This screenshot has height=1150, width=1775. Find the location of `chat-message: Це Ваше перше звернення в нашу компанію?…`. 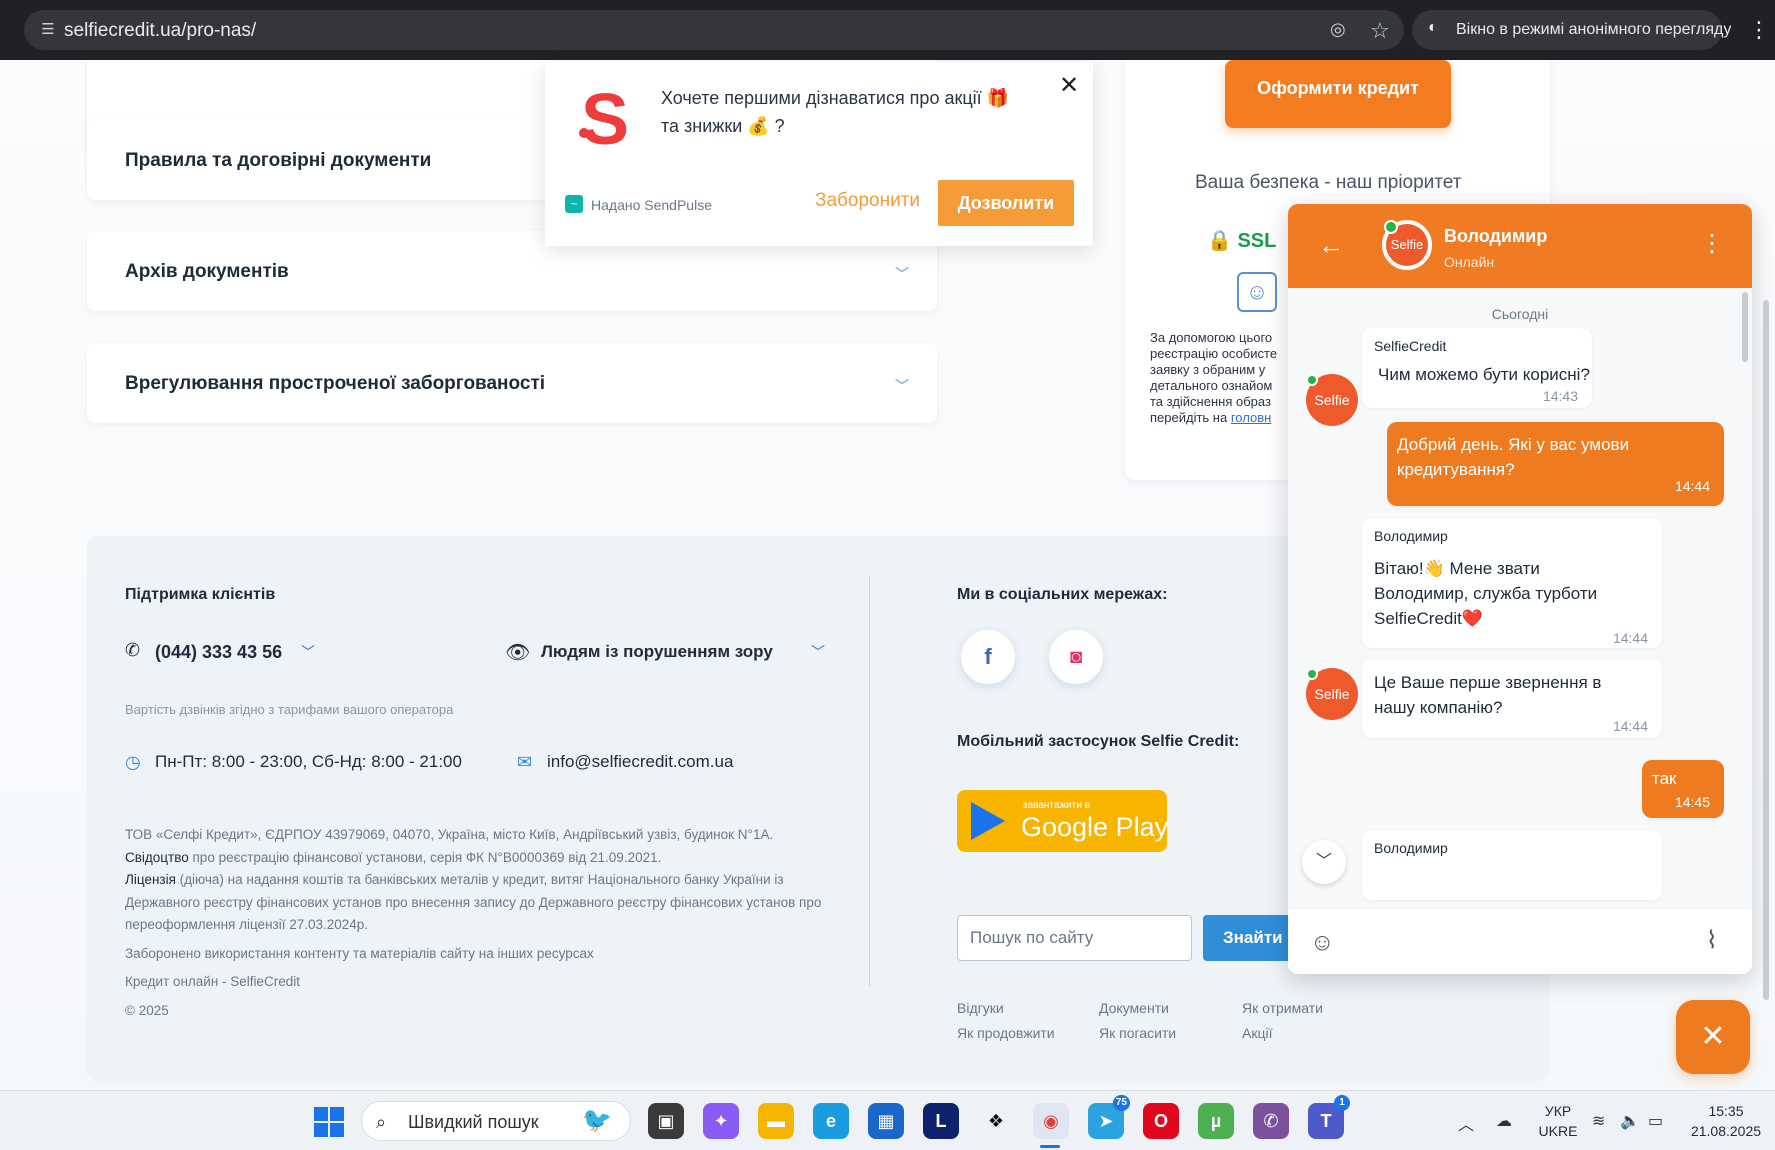

chat-message: Це Ваше перше звернення в нашу компанію?… is located at coordinates (1512, 699).